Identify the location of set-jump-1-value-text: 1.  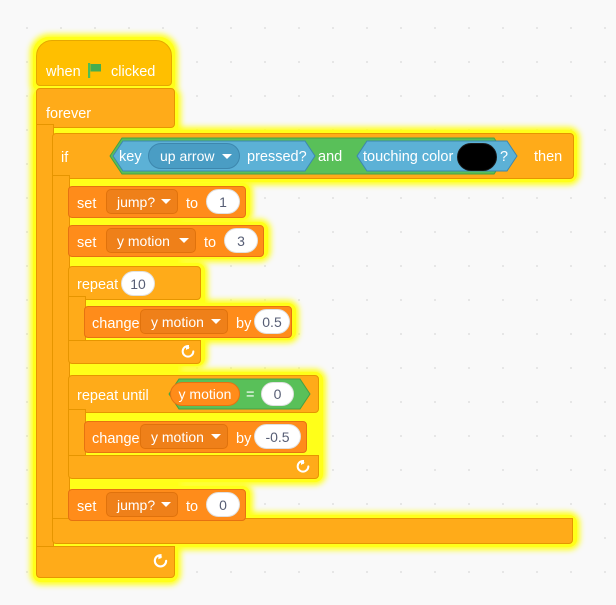
(223, 201).